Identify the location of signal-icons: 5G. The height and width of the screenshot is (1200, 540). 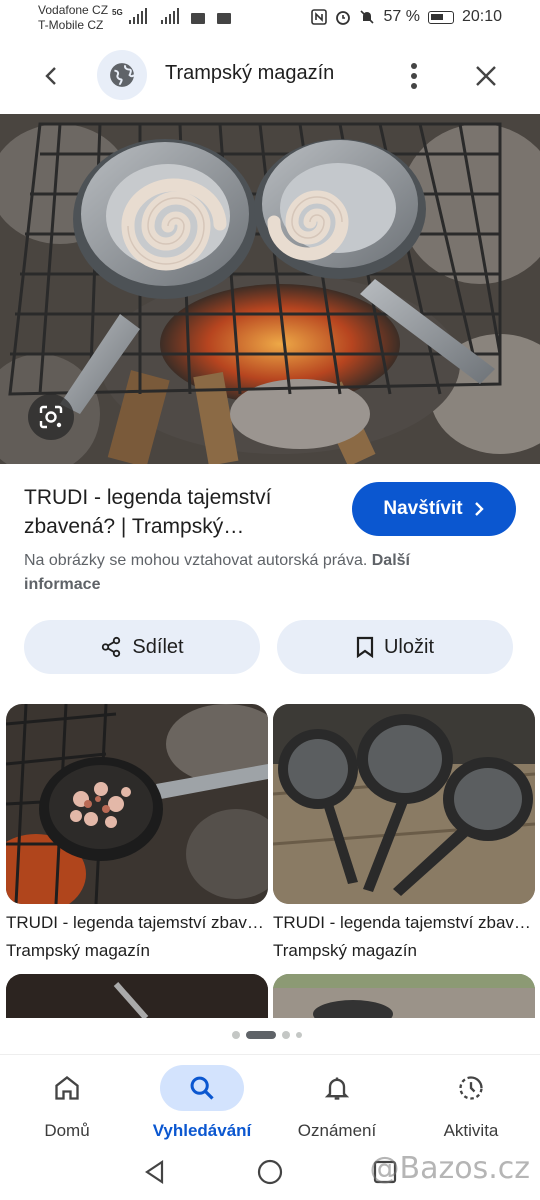
(171, 16).